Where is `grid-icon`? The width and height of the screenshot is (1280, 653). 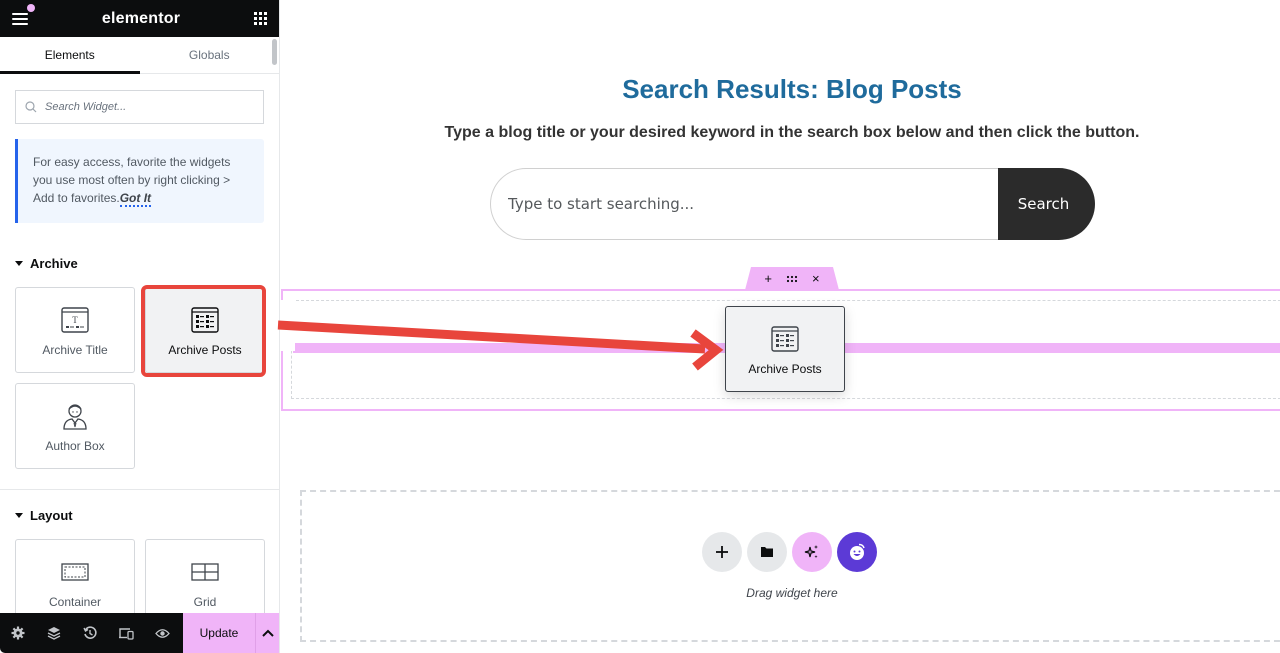
grid-icon is located at coordinates (205, 572).